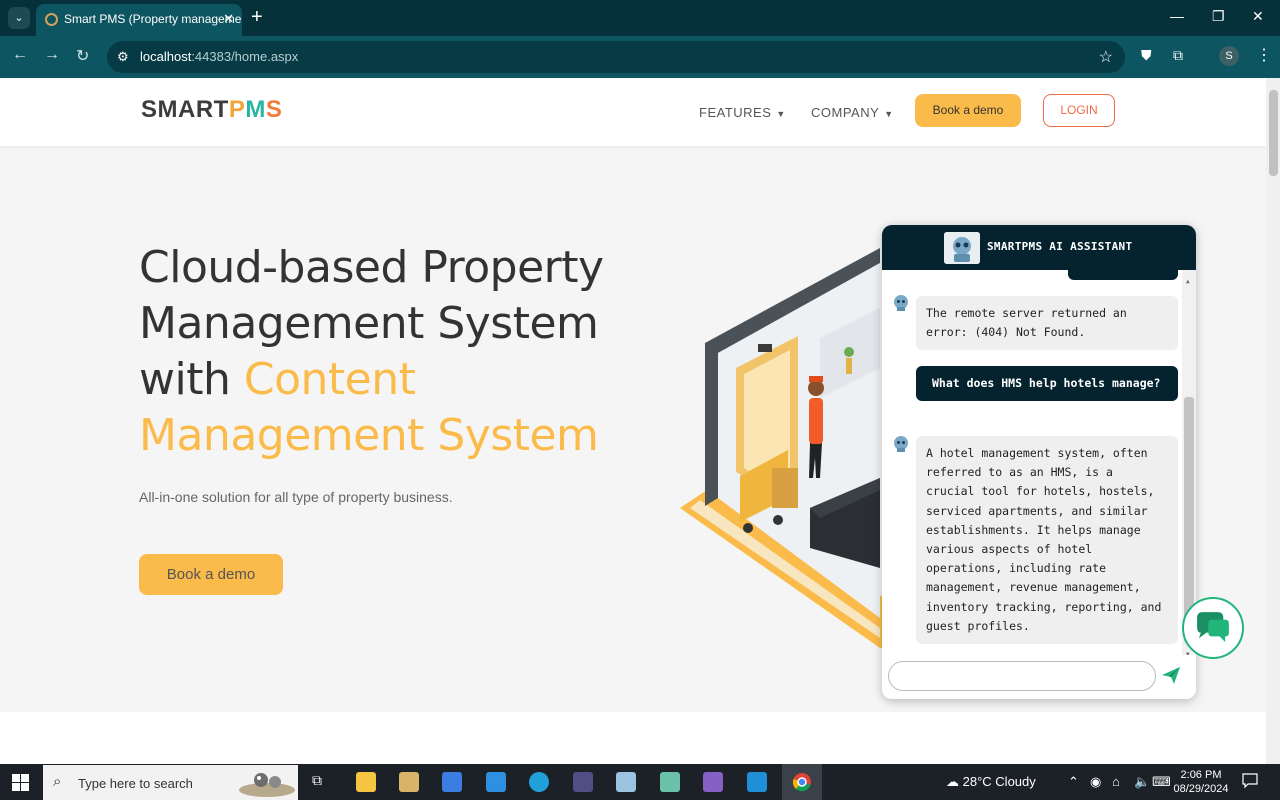 The image size is (1280, 800). I want to click on chat-launcher-icon, so click(1213, 628).